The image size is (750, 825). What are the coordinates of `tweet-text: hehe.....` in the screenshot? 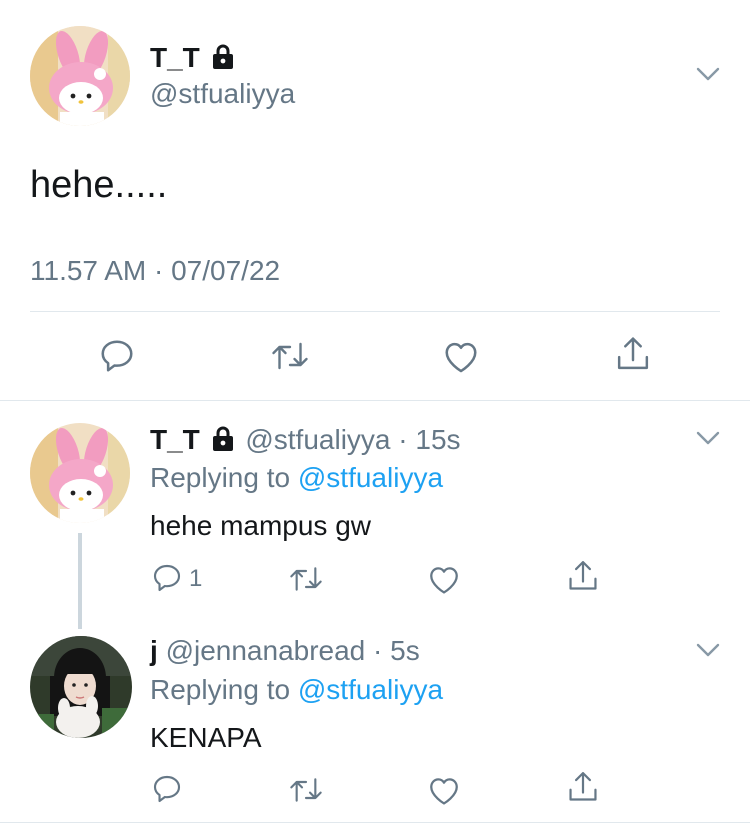 It's located at (99, 185).